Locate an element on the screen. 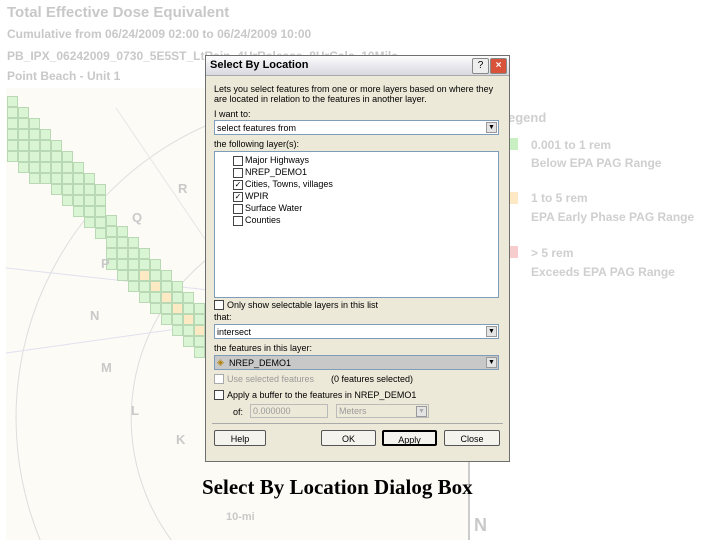  selected-count: (0 features selected) is located at coordinates (372, 379).